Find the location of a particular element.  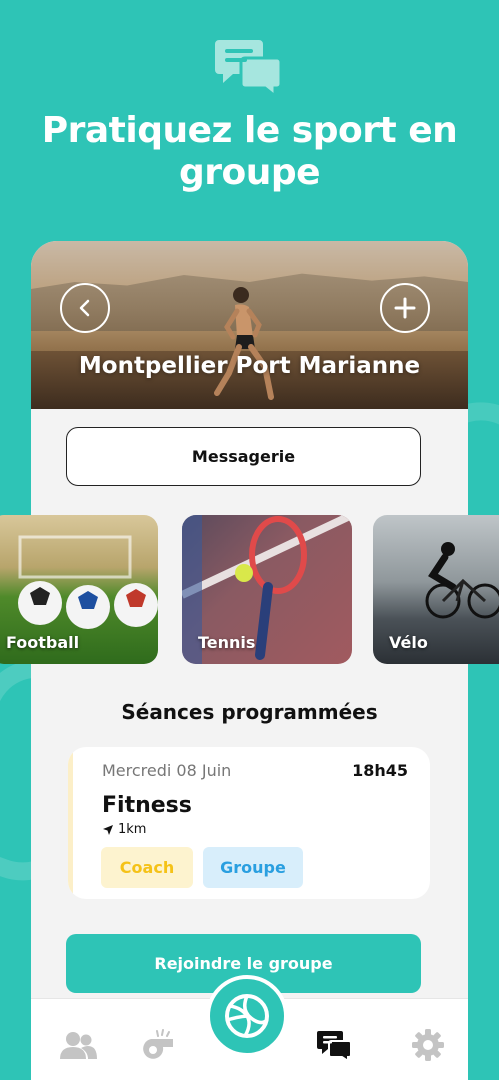

sport-label: Tennis is located at coordinates (227, 642).